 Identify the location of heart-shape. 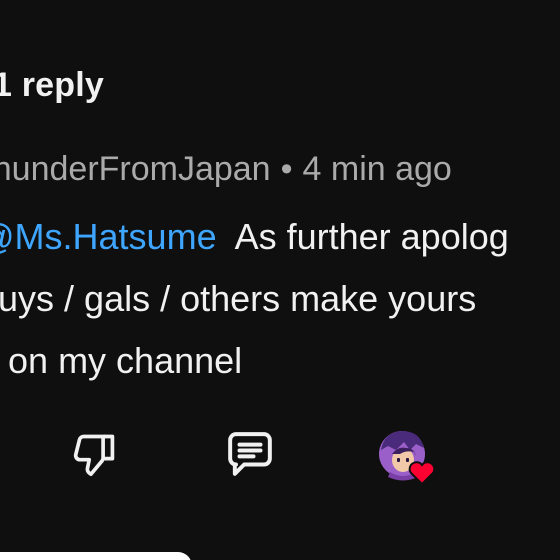
(422, 473).